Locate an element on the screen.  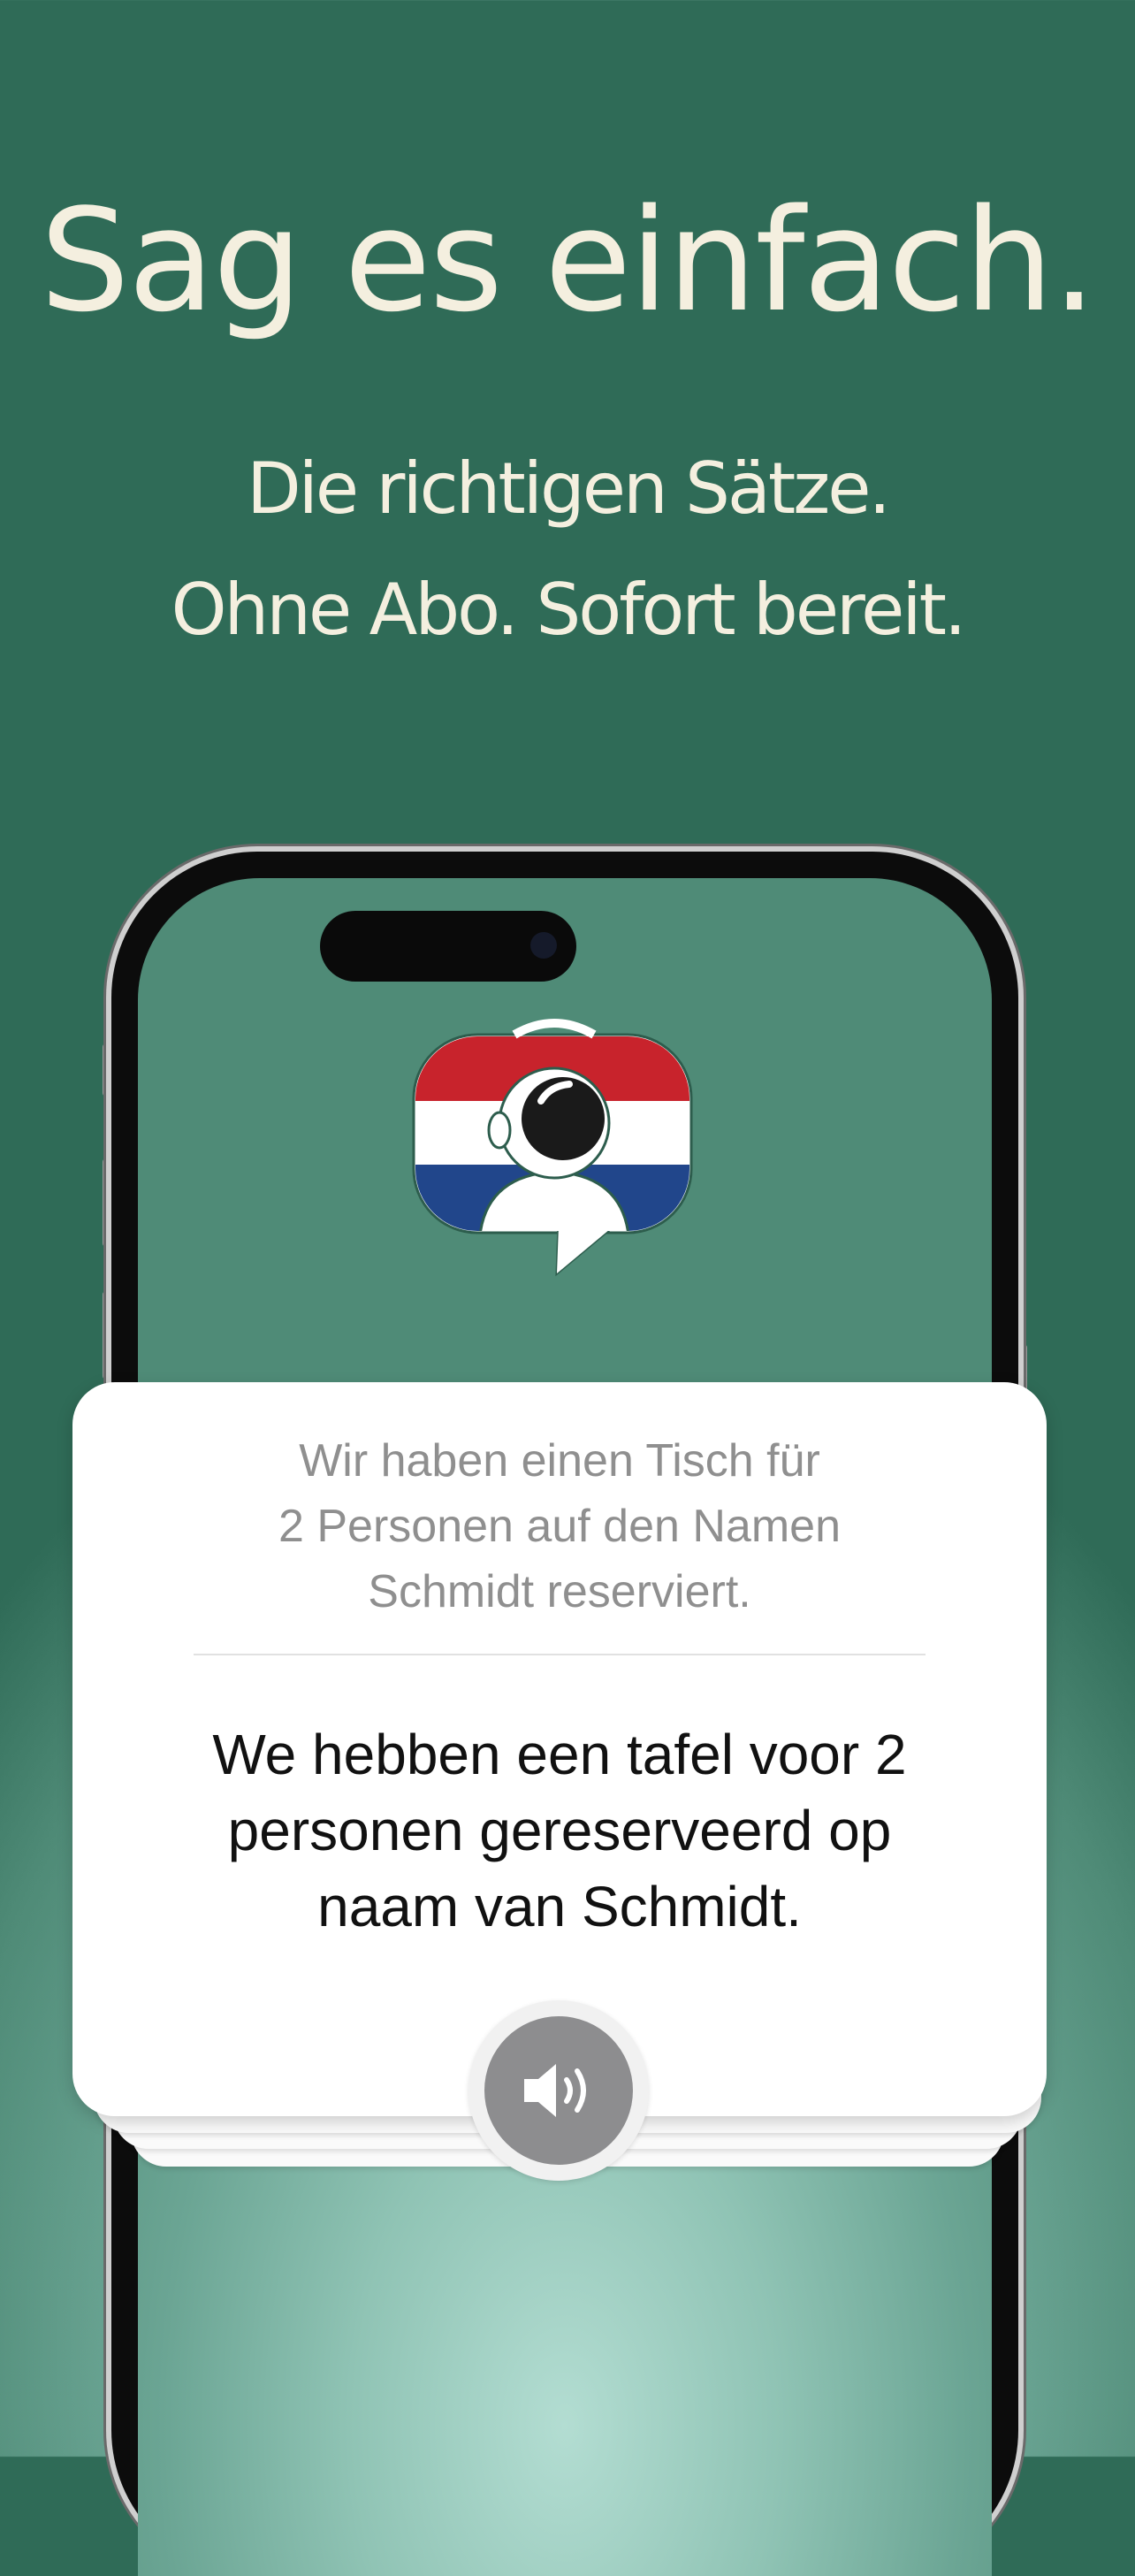
app-icon is located at coordinates (552, 1148).